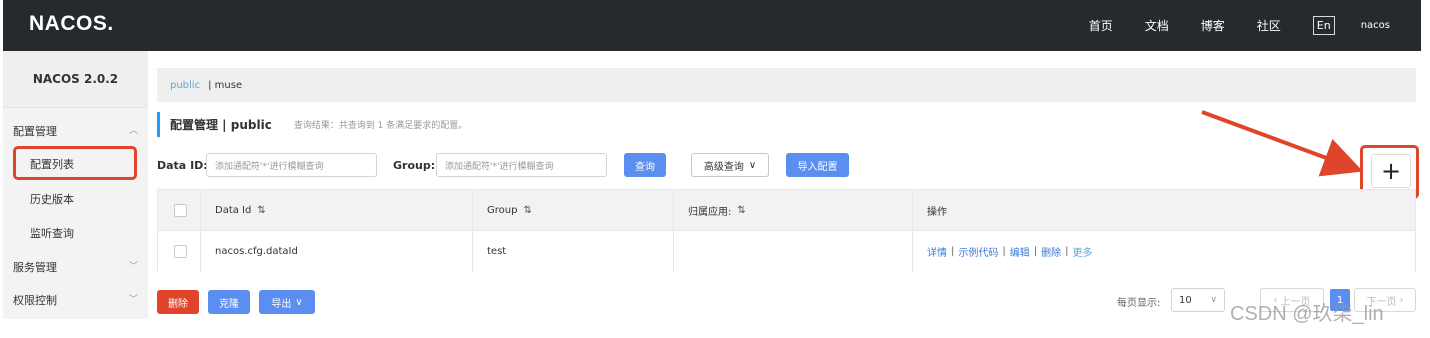 The height and width of the screenshot is (338, 1430). What do you see at coordinates (414, 165) in the screenshot?
I see `group-label: Group:` at bounding box center [414, 165].